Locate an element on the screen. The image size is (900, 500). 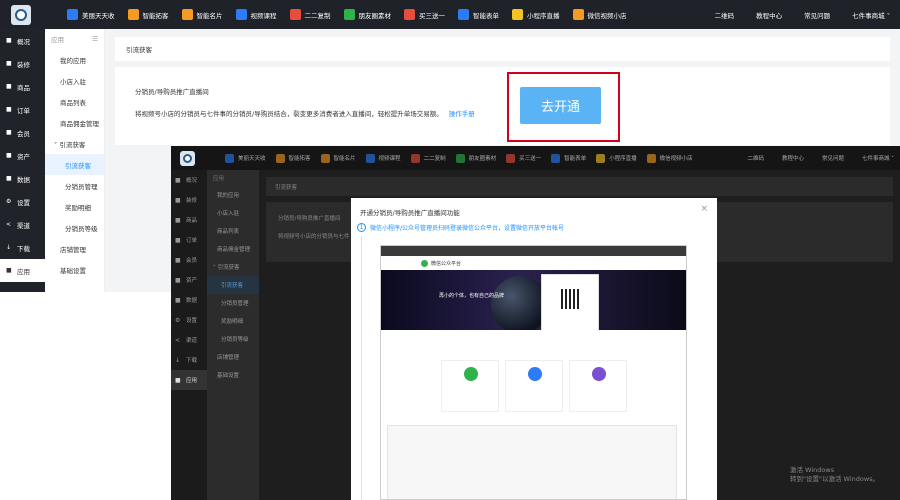
windows-watermark: 激活 Windows 转到"设置"以激活 Windows。 is located at coordinates (834, 475).